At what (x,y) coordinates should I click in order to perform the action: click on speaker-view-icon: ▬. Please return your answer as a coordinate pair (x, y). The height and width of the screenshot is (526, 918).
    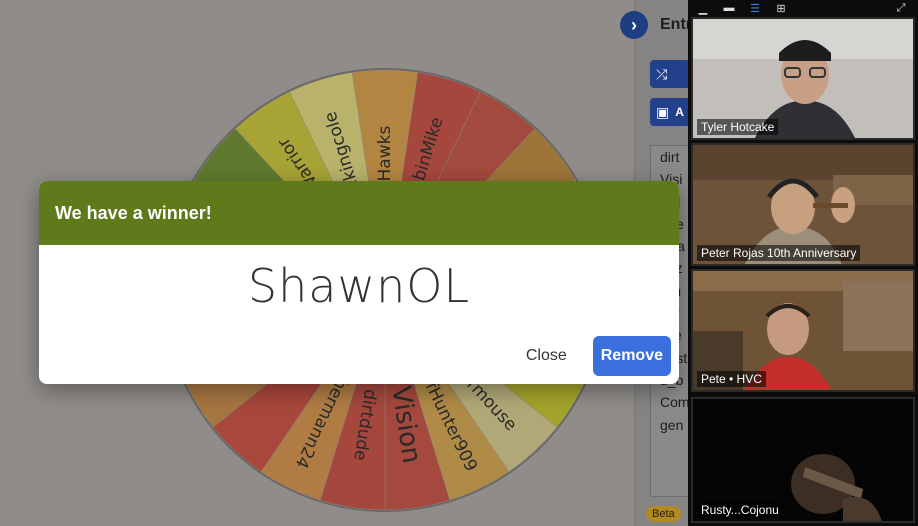
    Looking at the image, I should click on (729, 8).